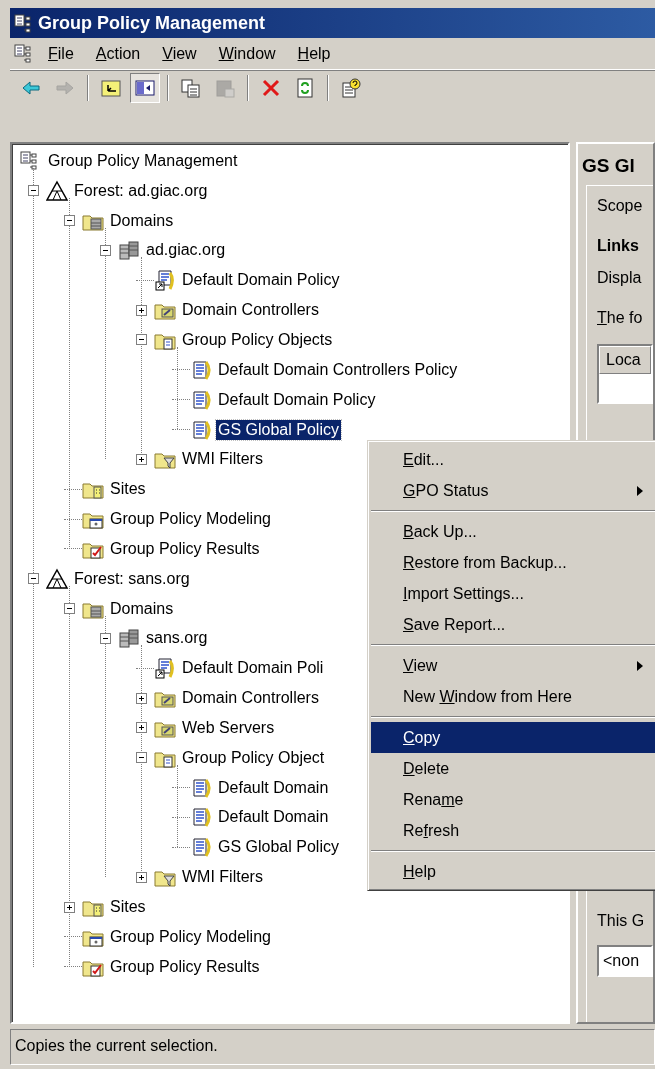 This screenshot has width=655, height=1069. What do you see at coordinates (228, 727) in the screenshot?
I see `tree-item: Web Servers` at bounding box center [228, 727].